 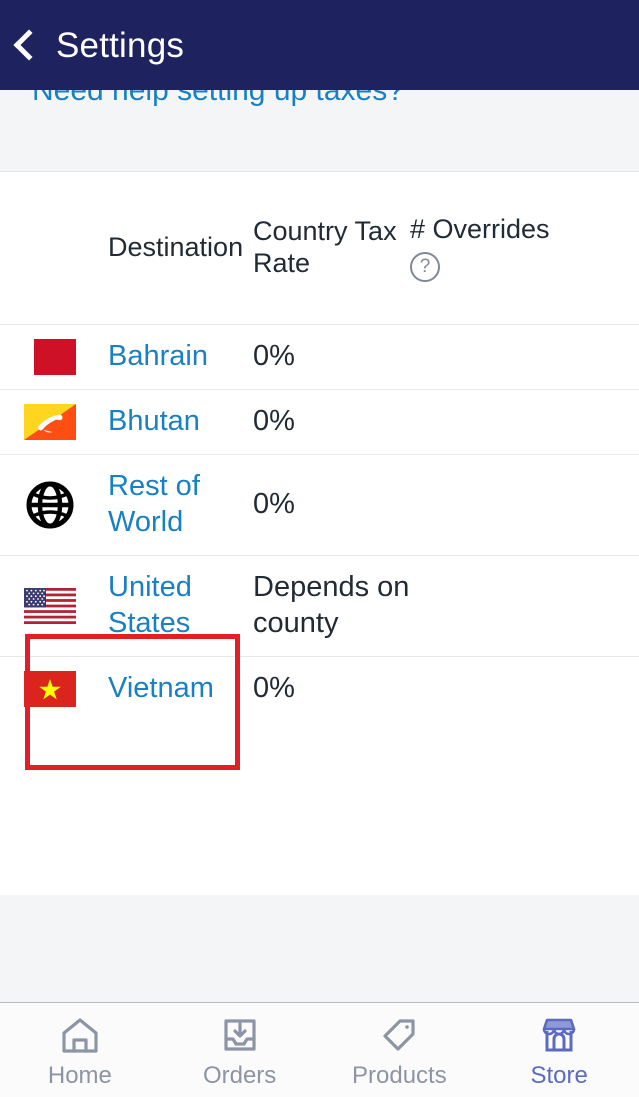 I want to click on row-destination-cell: Vietnam, so click(x=176, y=689).